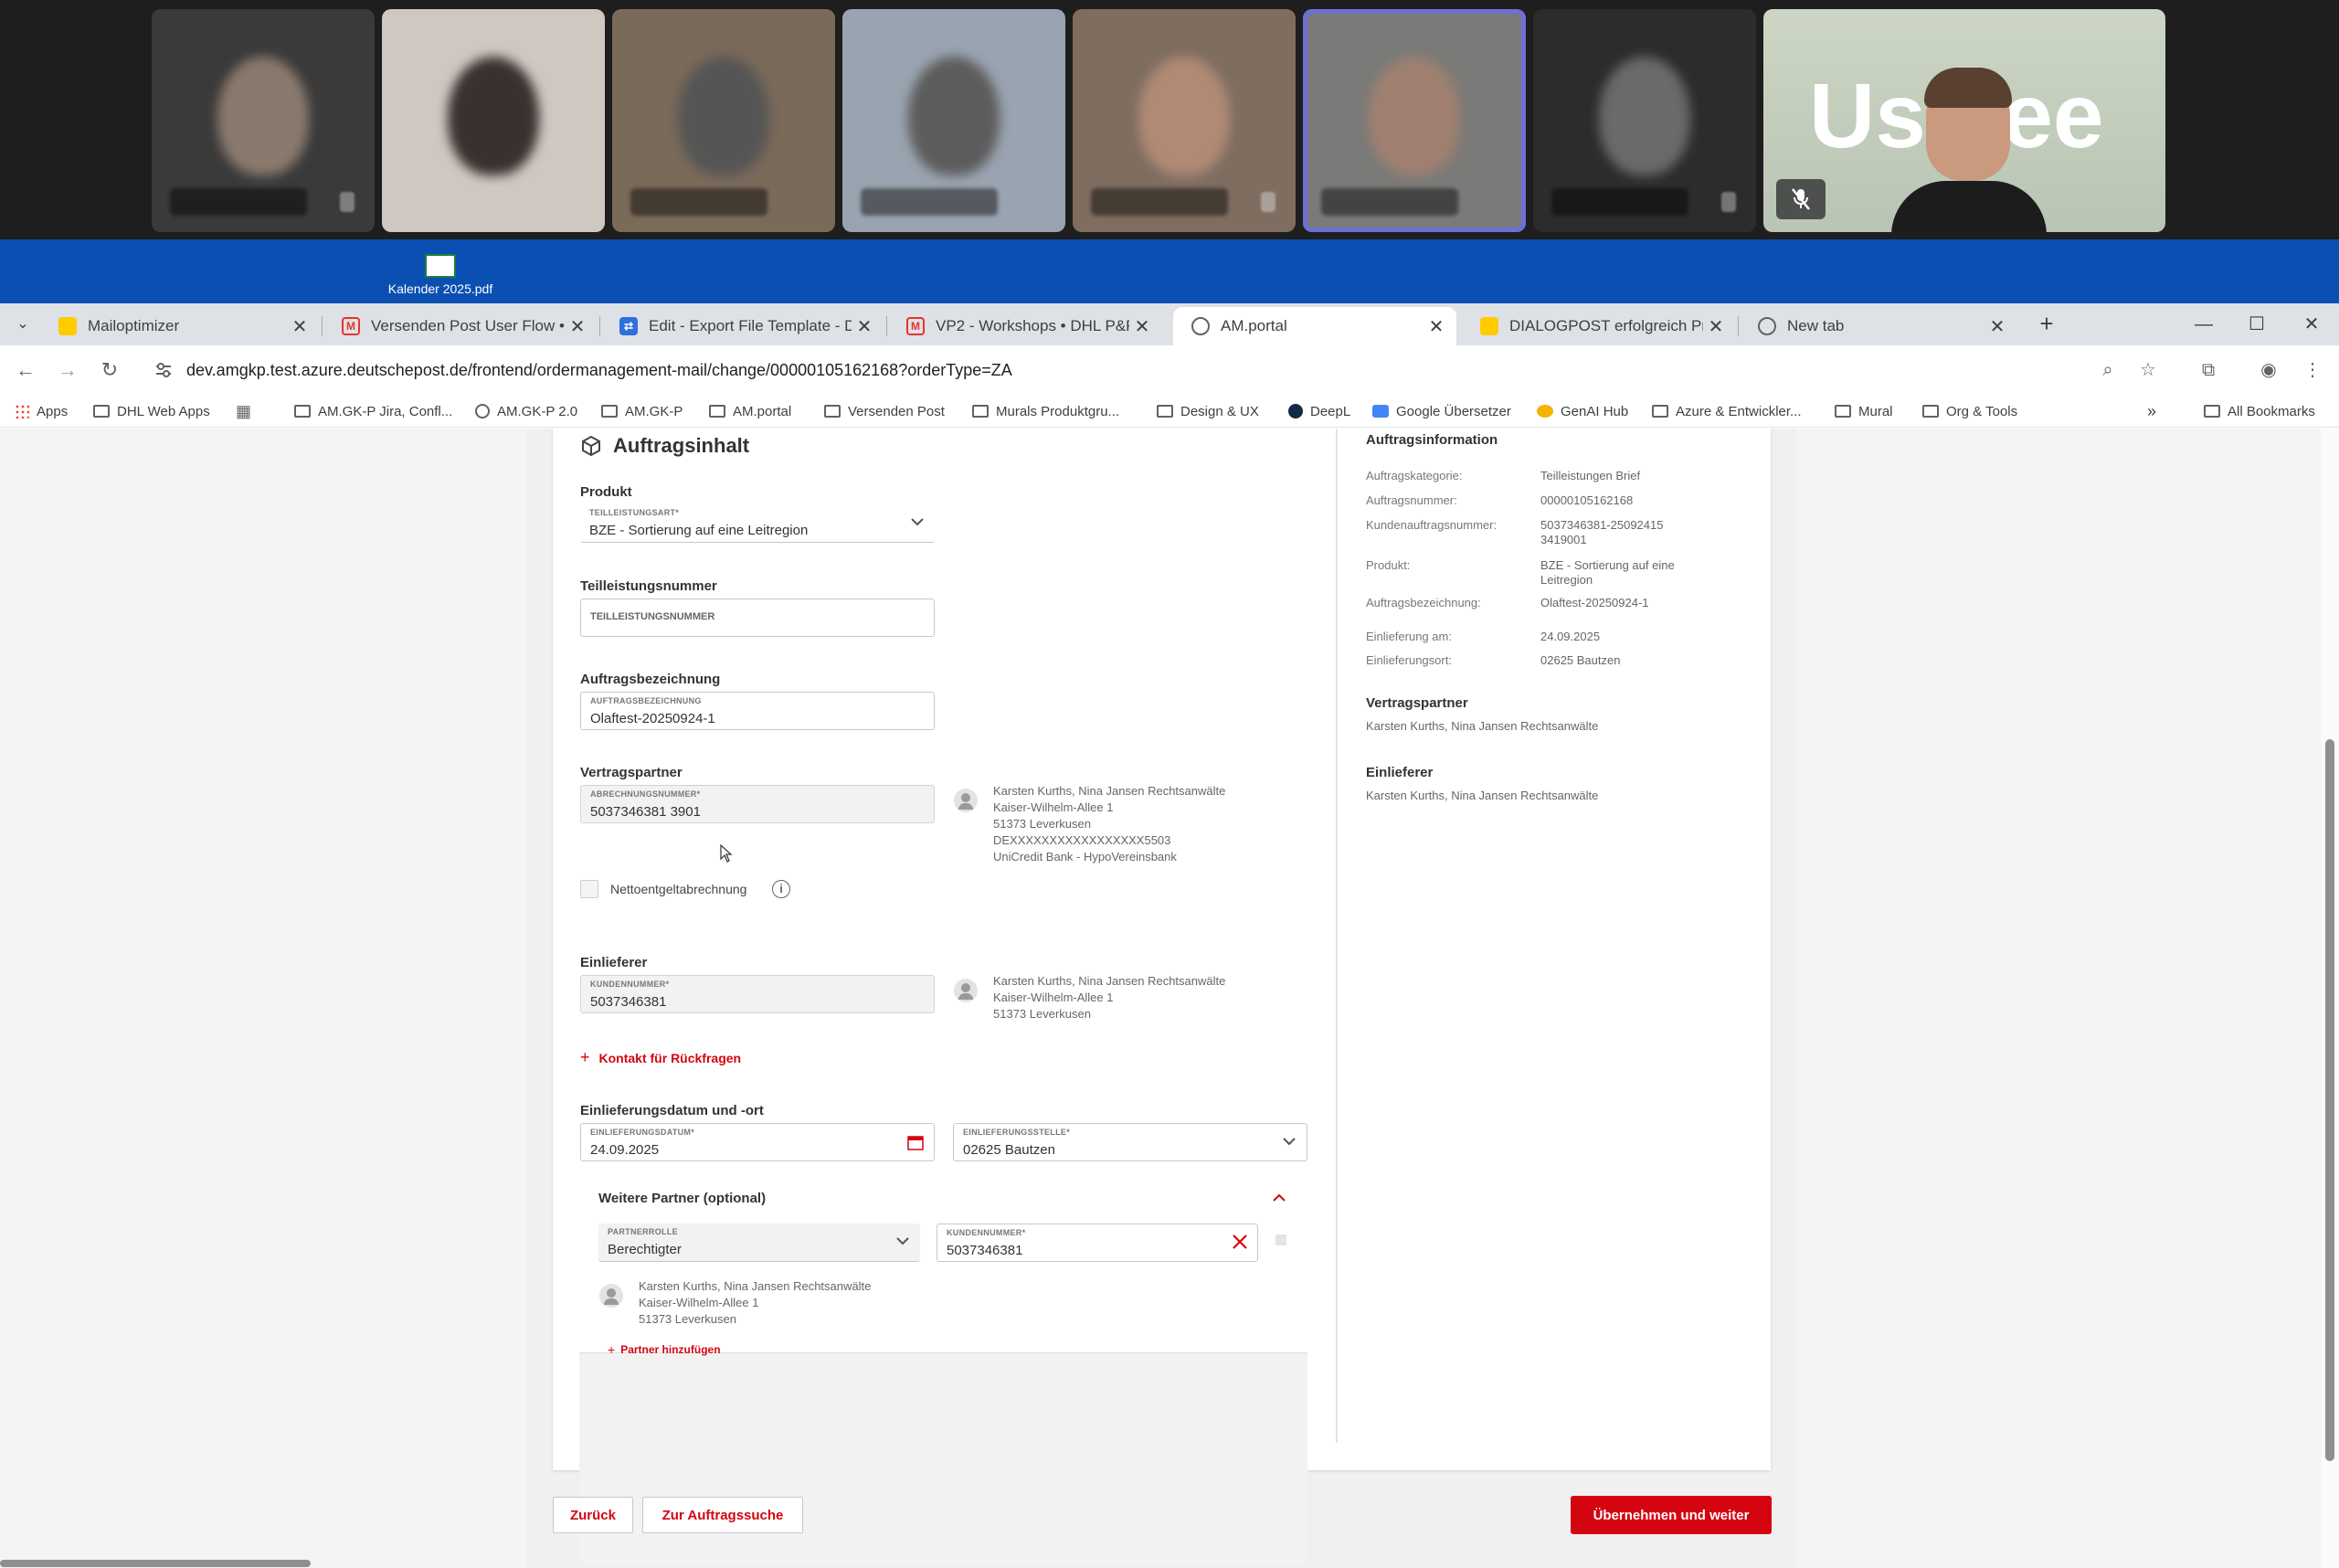 The width and height of the screenshot is (2339, 1568). I want to click on tab-title: Versenden Post User Flow • DH, so click(468, 326).